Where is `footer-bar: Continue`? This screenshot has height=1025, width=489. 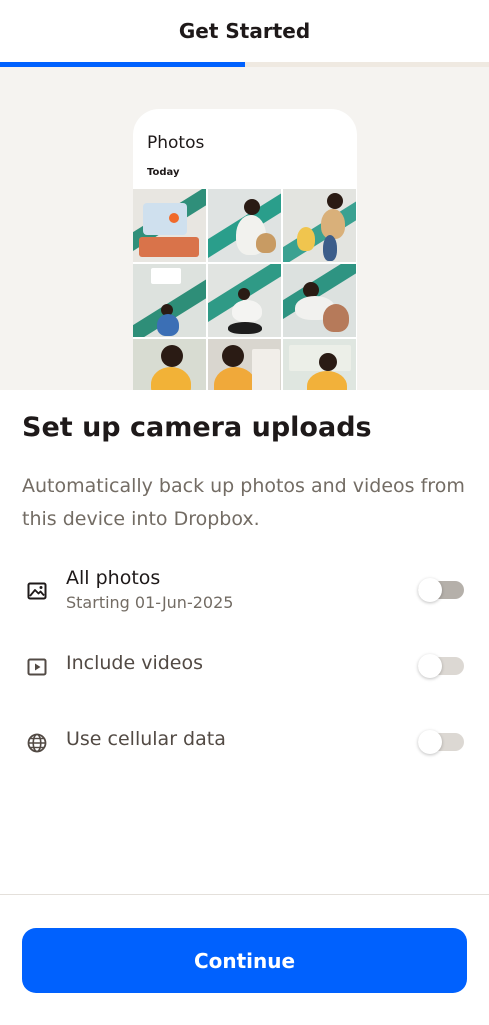
footer-bar: Continue is located at coordinates (244, 959).